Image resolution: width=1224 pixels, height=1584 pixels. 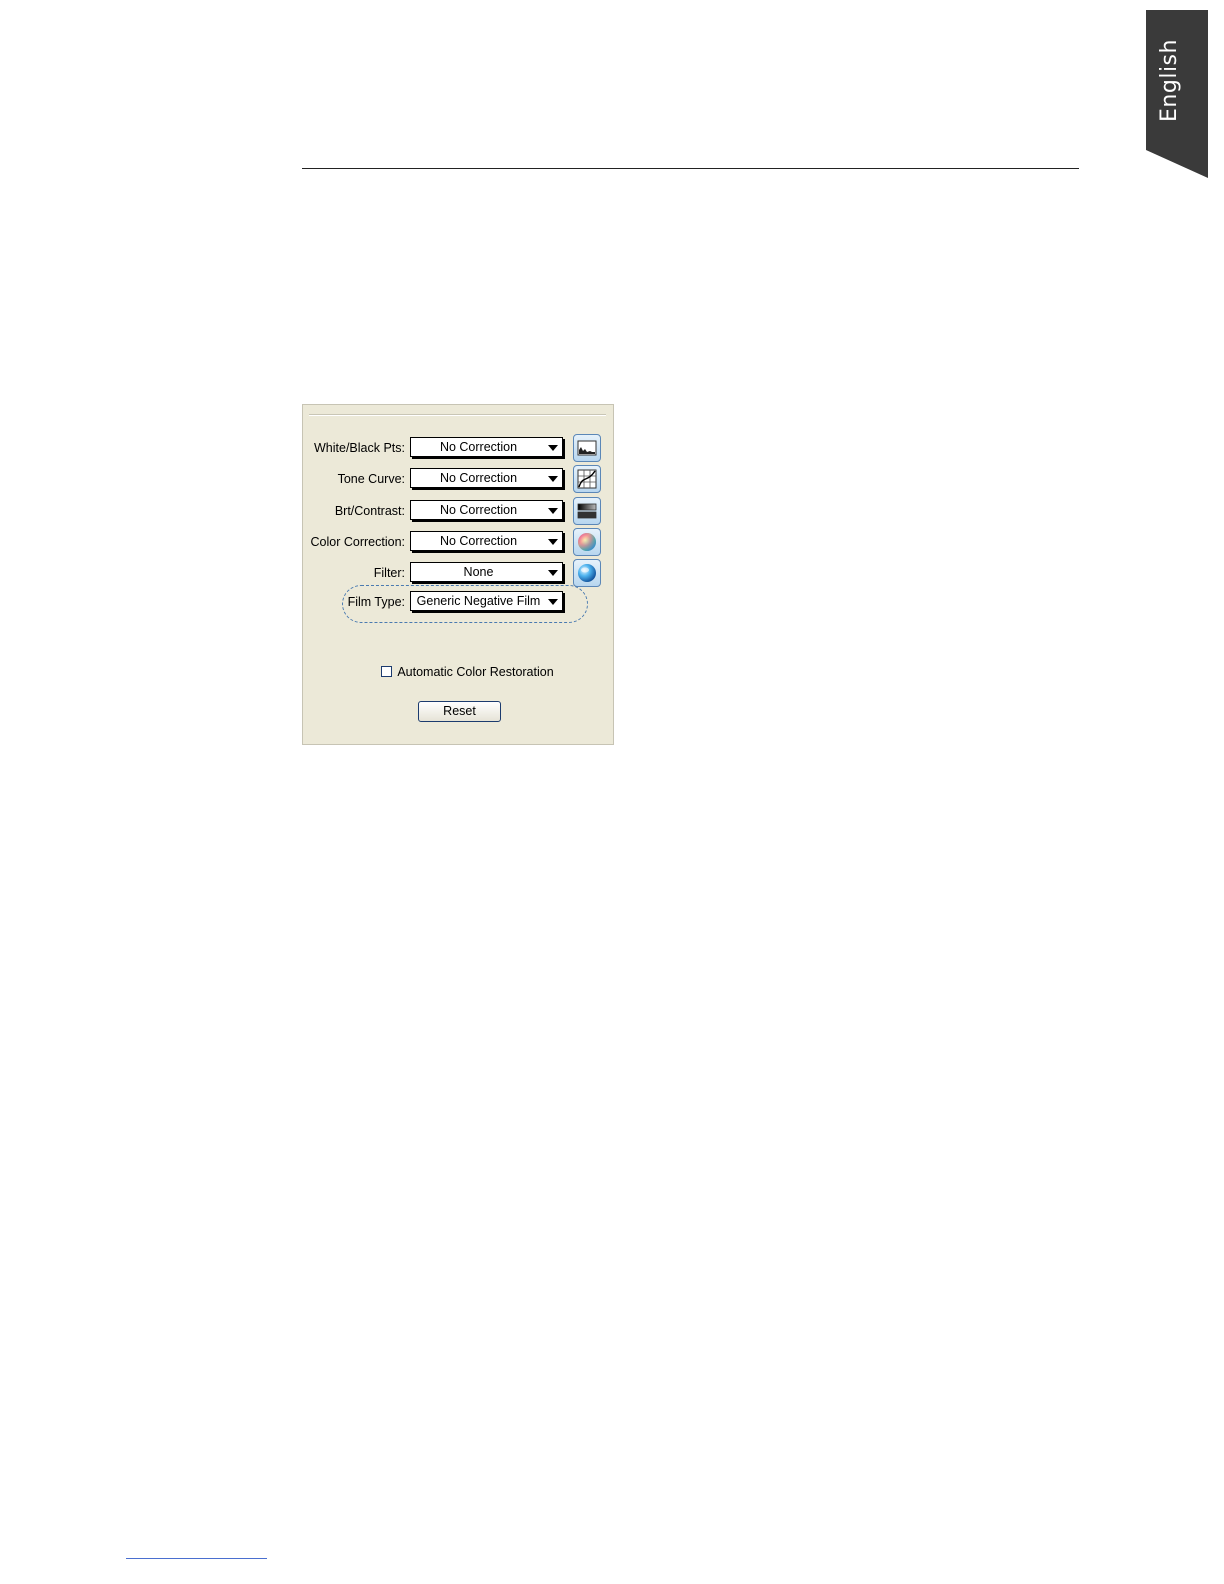 I want to click on filter-row: Filter: None, so click(x=459, y=573).